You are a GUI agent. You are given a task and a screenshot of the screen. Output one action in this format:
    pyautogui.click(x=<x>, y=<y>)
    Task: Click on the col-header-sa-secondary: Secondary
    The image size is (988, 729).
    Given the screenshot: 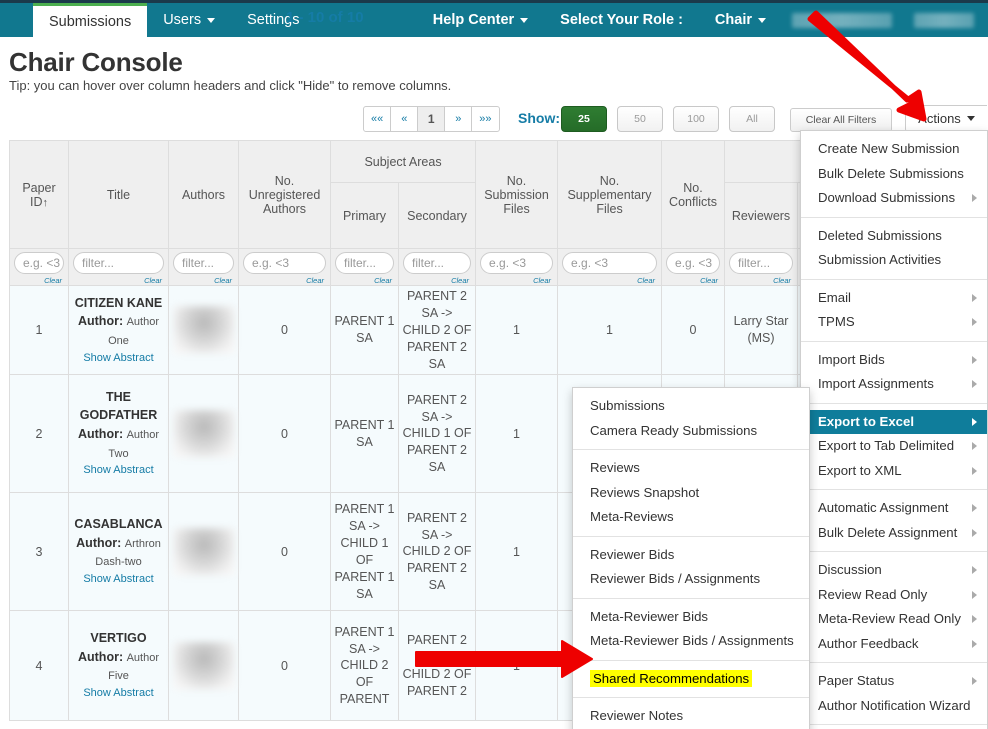 What is the action you would take?
    pyautogui.click(x=437, y=215)
    